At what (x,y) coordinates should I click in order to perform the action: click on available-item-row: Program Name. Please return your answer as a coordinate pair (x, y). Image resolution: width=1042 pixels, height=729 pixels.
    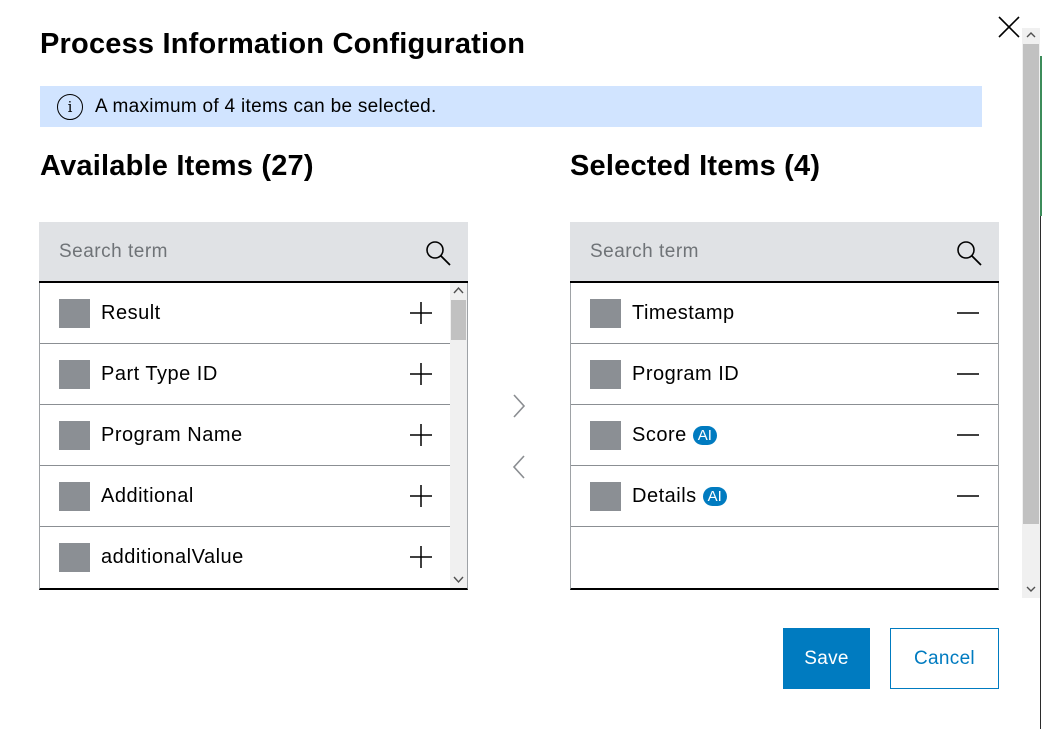
    Looking at the image, I should click on (245, 435).